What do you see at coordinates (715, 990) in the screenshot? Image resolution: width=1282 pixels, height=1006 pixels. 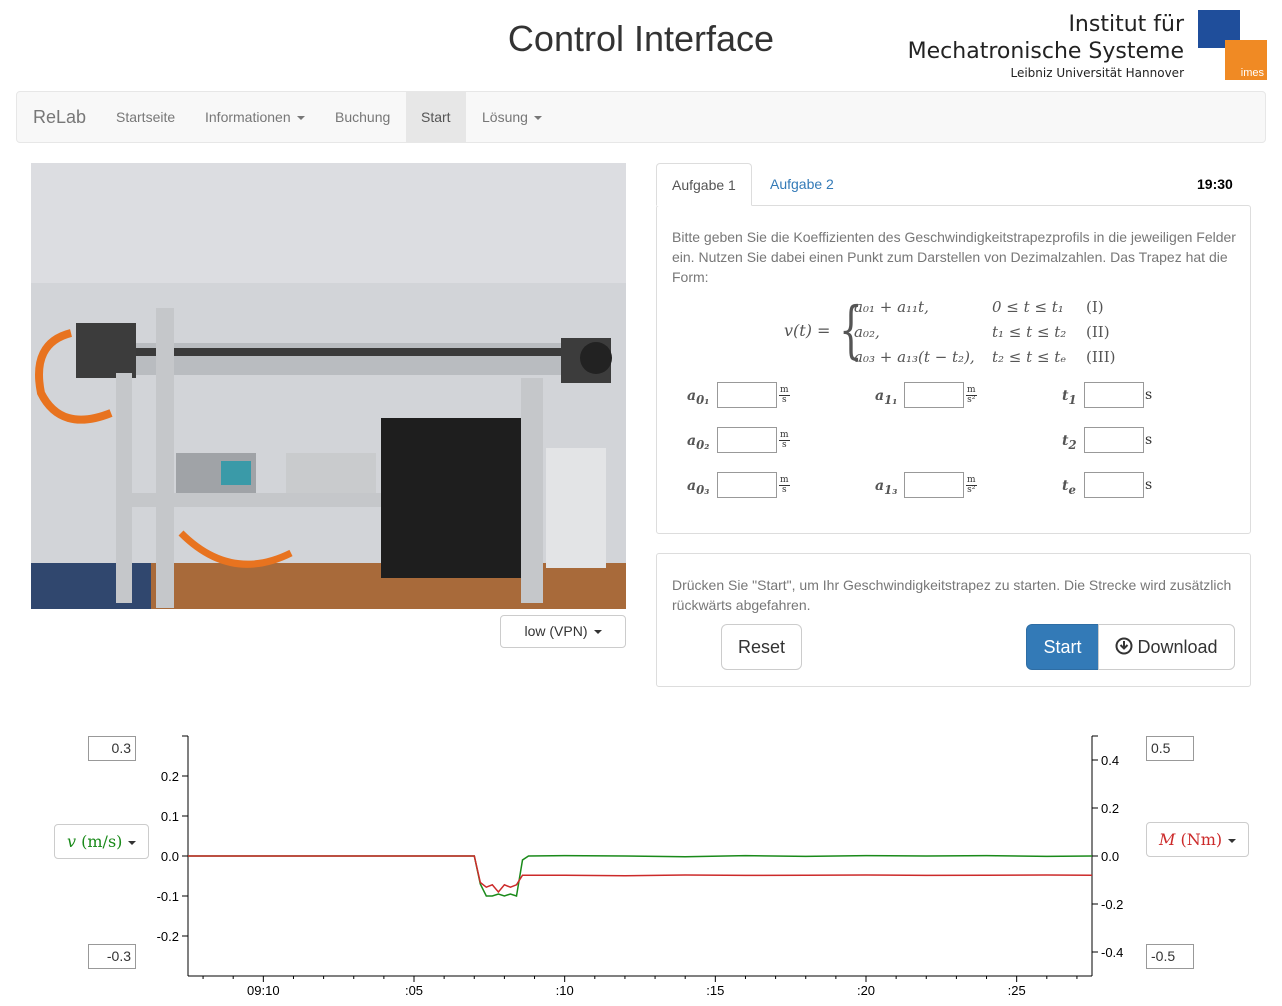 I see `x-tick-label: :15` at bounding box center [715, 990].